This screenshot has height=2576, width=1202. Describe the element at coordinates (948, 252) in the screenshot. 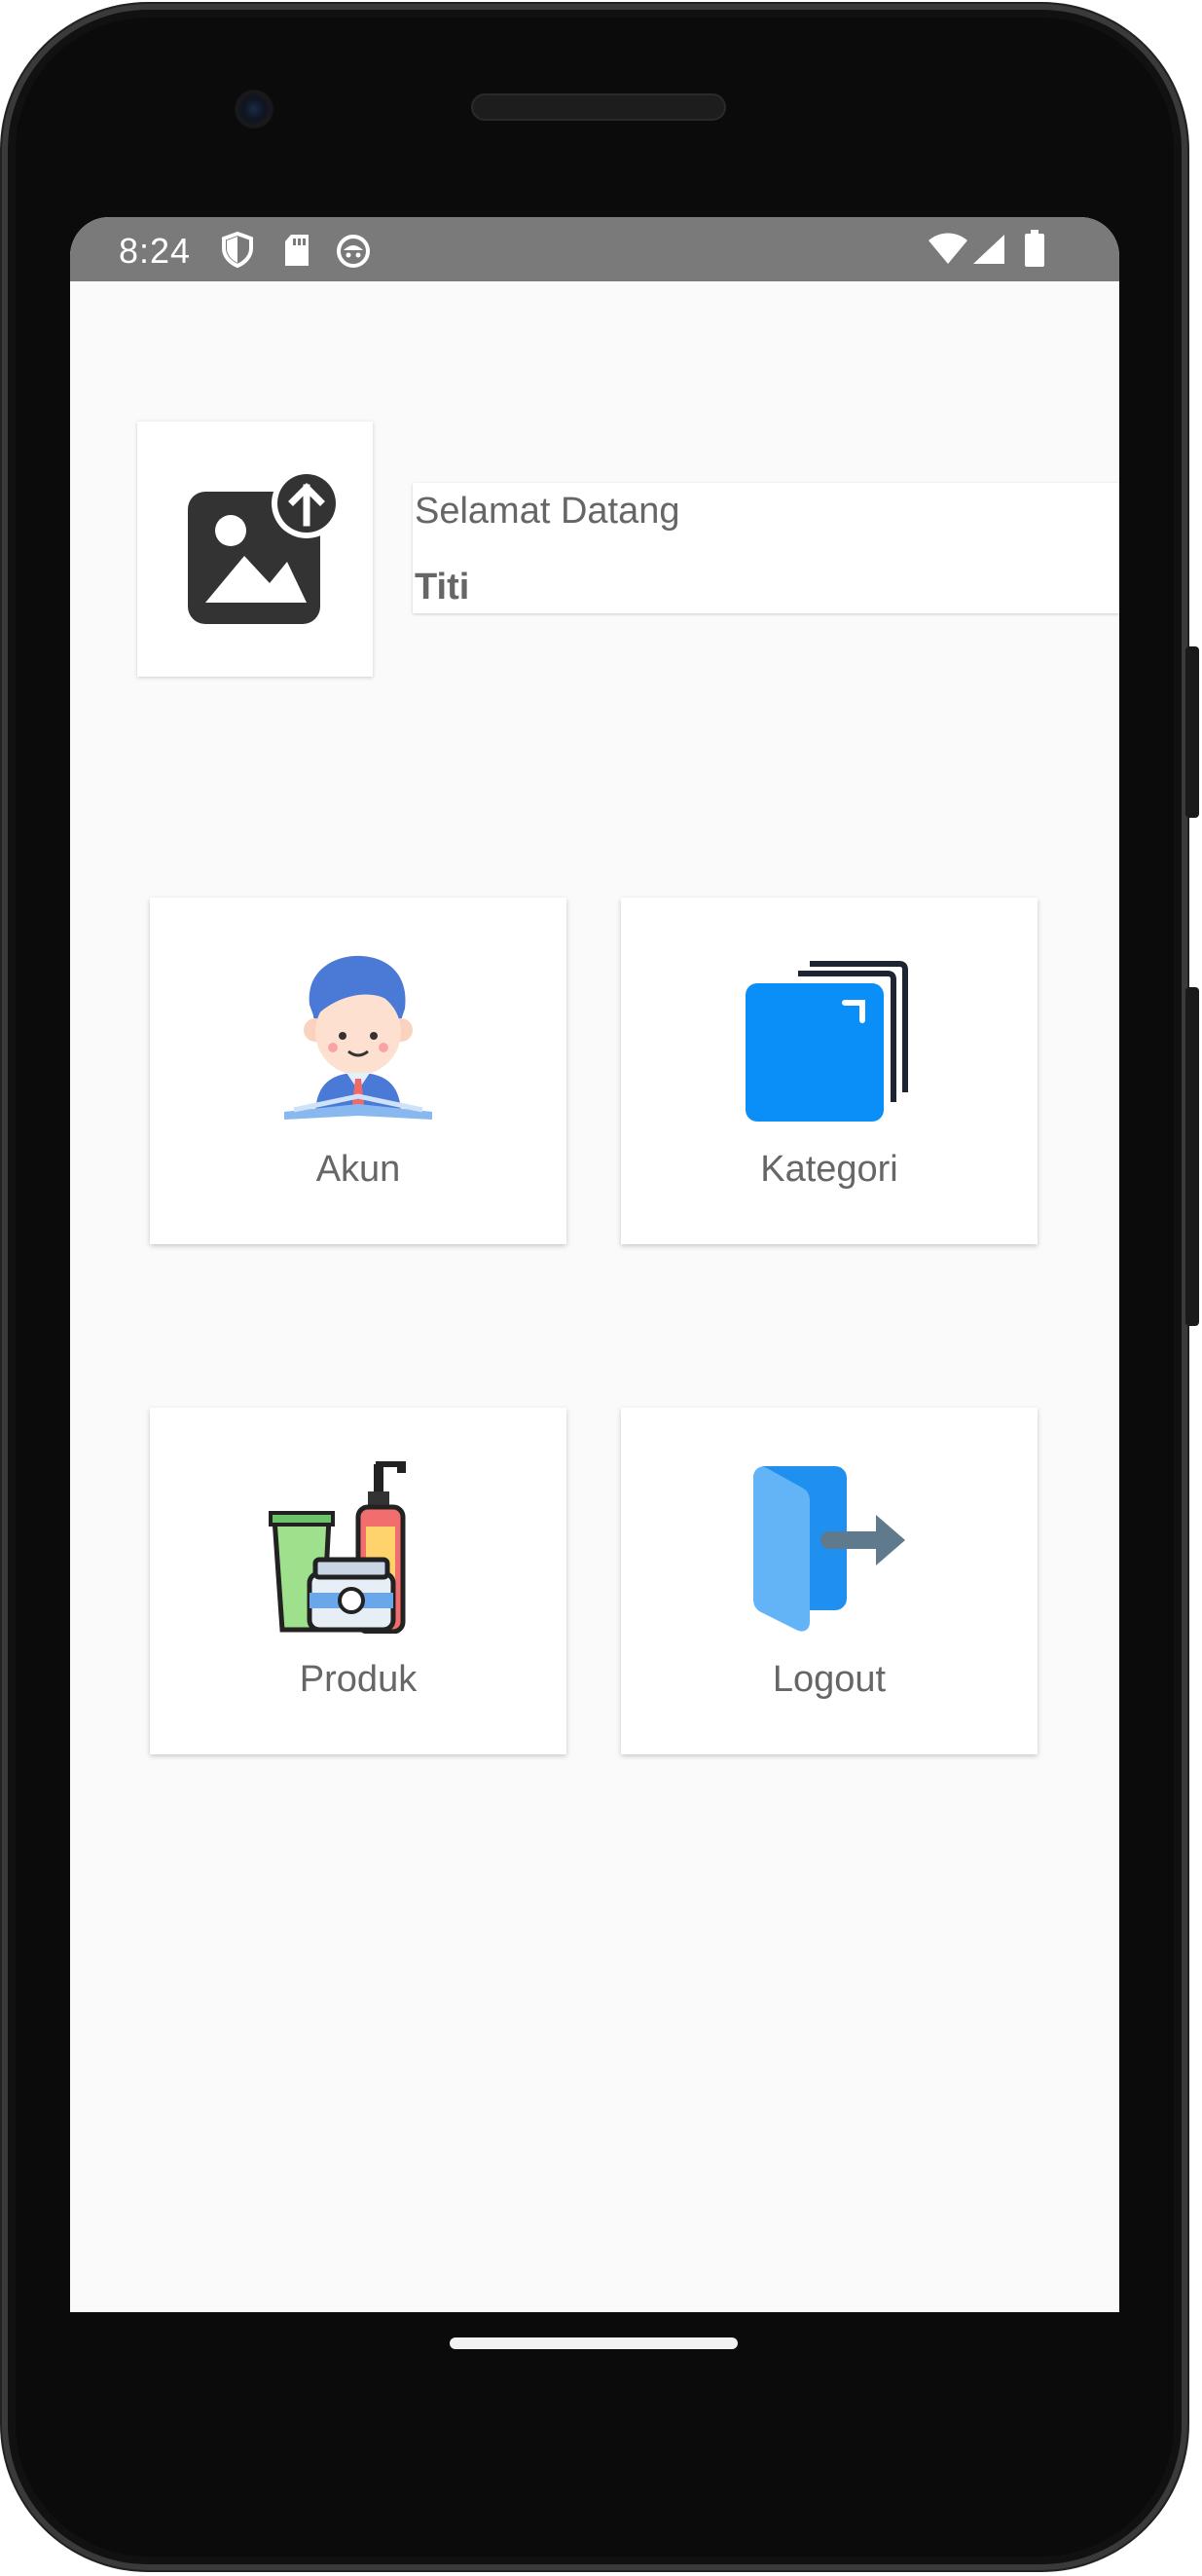

I see `wifi-icon` at that location.